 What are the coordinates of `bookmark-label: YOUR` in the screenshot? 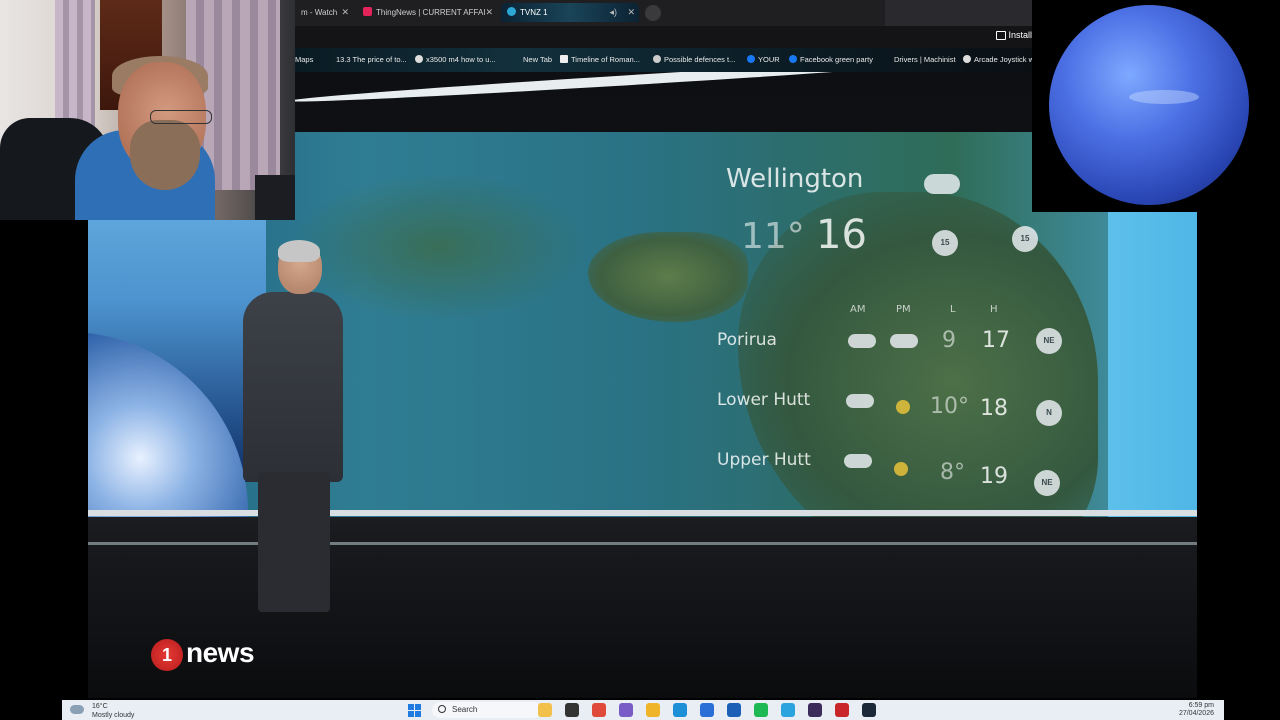 It's located at (769, 59).